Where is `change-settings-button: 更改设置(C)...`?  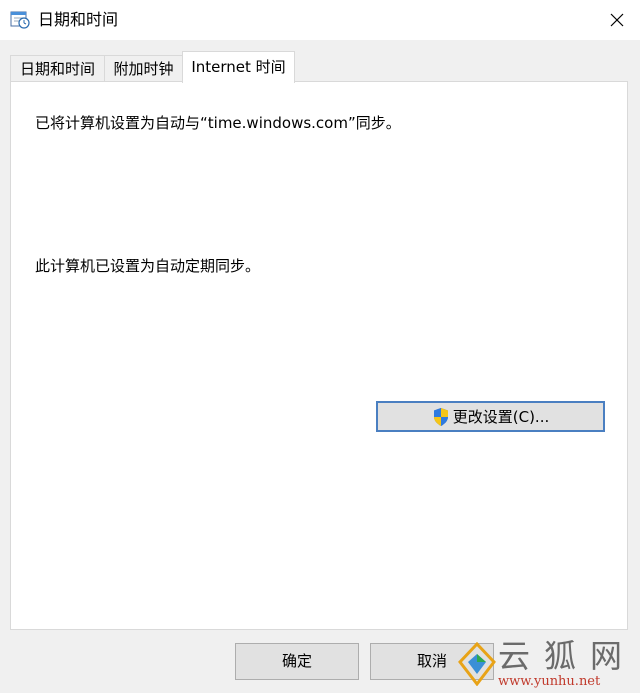
change-settings-button: 更改设置(C)... is located at coordinates (490, 416).